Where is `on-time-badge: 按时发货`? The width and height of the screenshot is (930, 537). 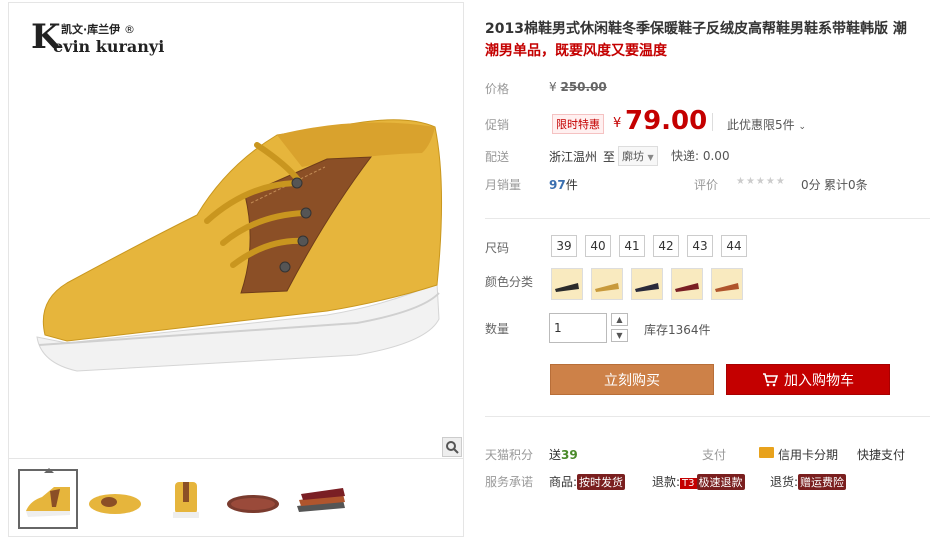 on-time-badge: 按时发货 is located at coordinates (601, 482).